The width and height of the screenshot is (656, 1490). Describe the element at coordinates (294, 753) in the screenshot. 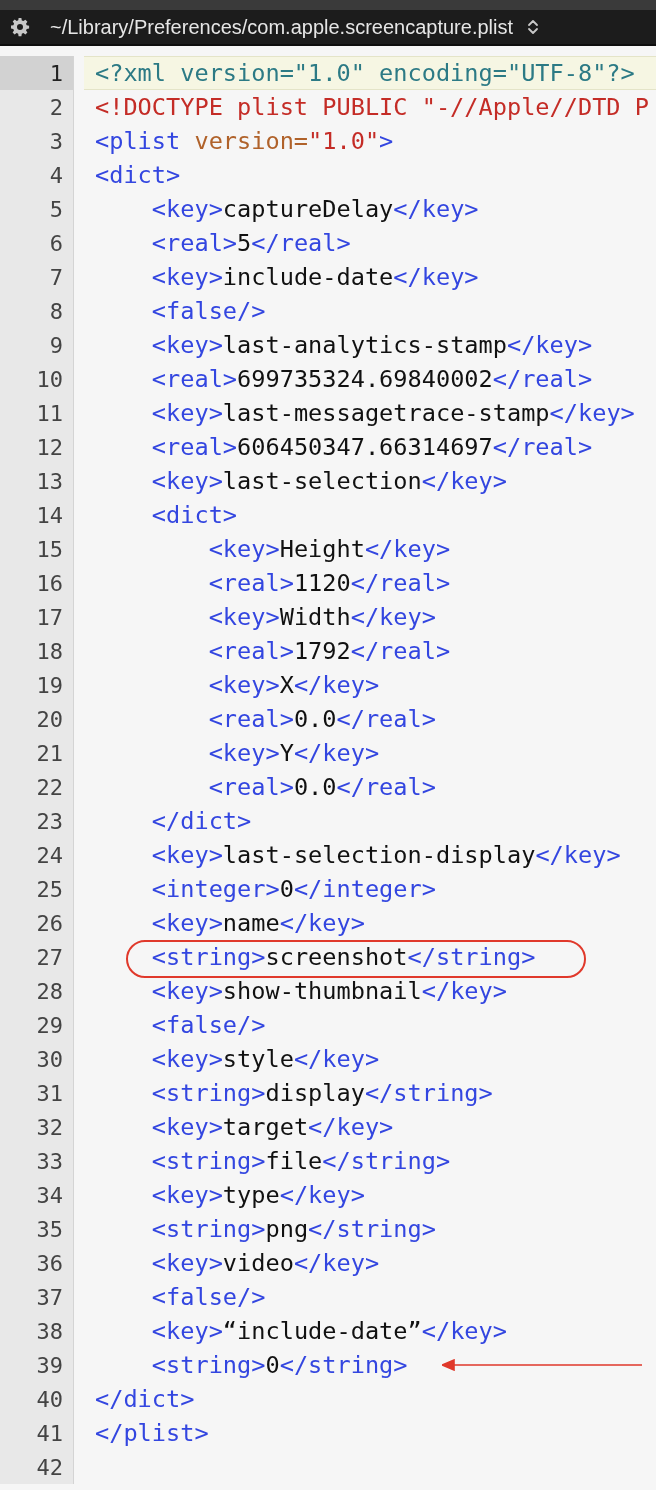

I see `code-line: <key>Y</key>` at that location.